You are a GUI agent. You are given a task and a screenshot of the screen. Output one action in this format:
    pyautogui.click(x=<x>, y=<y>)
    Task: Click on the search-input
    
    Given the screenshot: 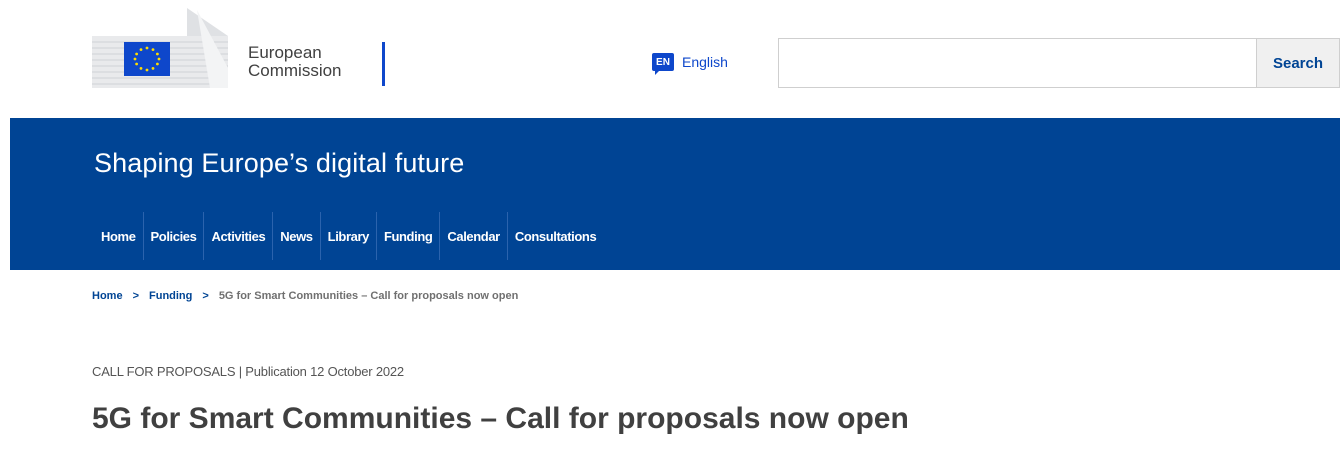 What is the action you would take?
    pyautogui.click(x=1017, y=63)
    